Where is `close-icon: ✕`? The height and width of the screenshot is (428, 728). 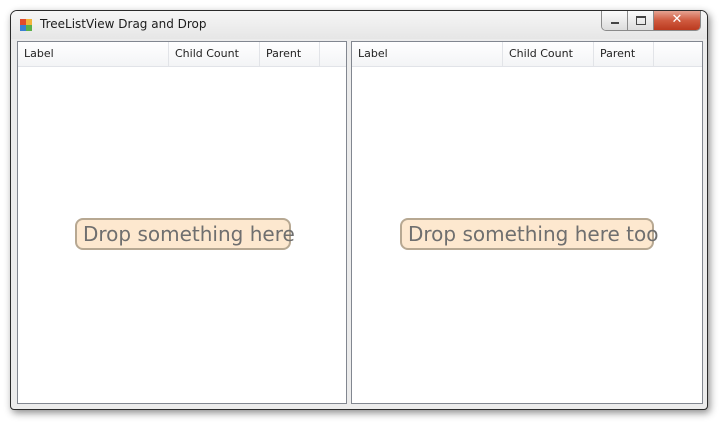 close-icon: ✕ is located at coordinates (677, 19).